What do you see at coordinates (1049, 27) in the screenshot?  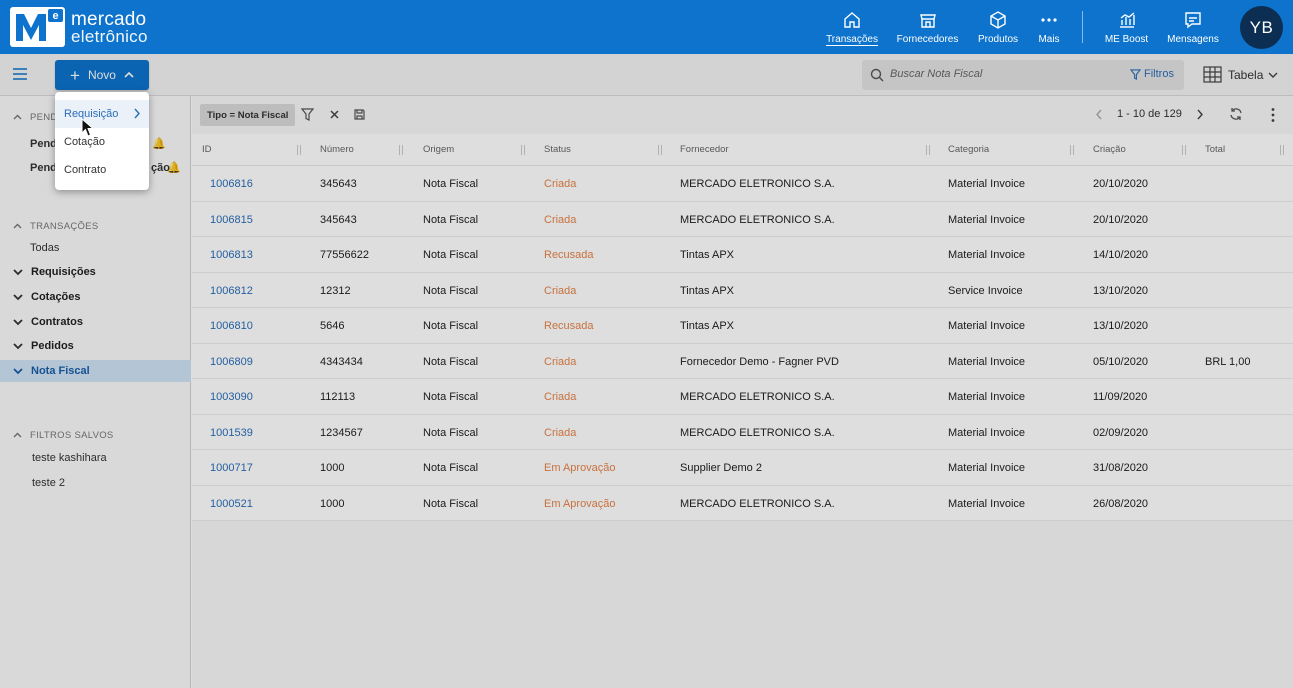 I see `nav-mais: Mais` at bounding box center [1049, 27].